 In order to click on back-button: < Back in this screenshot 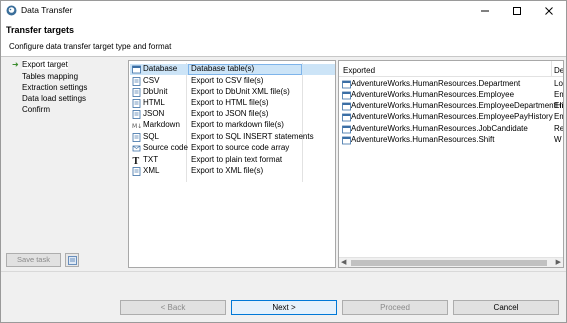, I will do `click(173, 307)`.